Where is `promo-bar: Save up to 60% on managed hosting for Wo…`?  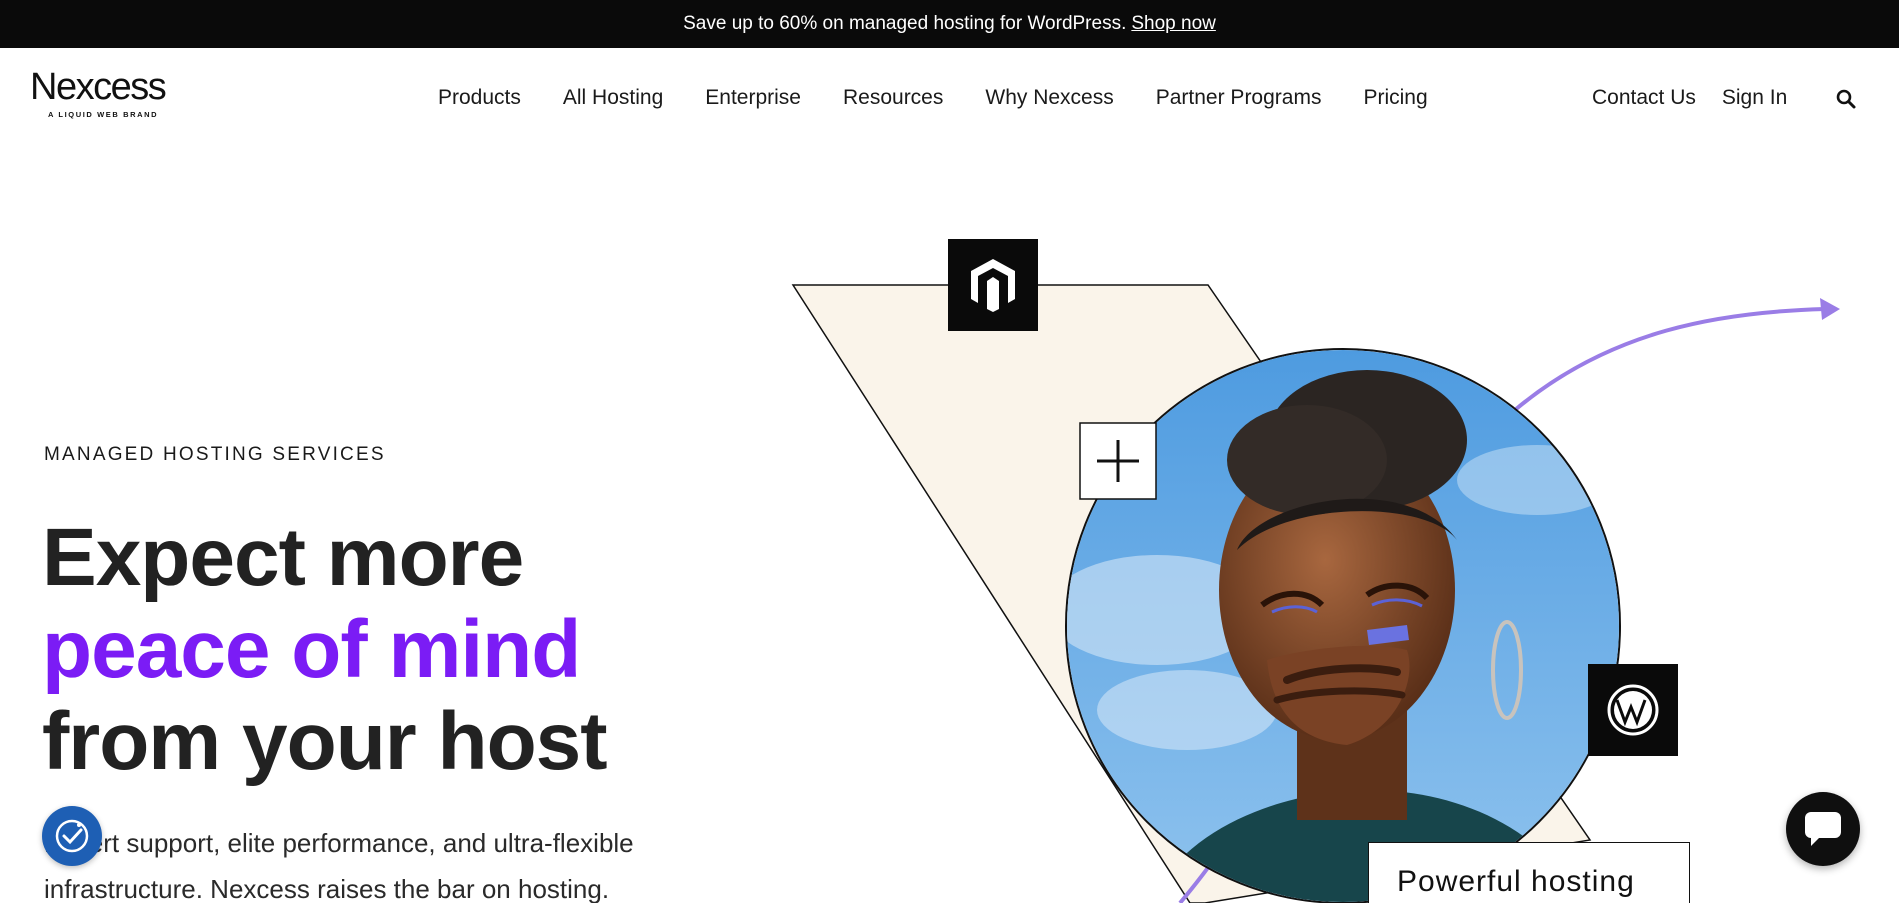 promo-bar: Save up to 60% on managed hosting for Wo… is located at coordinates (949, 24).